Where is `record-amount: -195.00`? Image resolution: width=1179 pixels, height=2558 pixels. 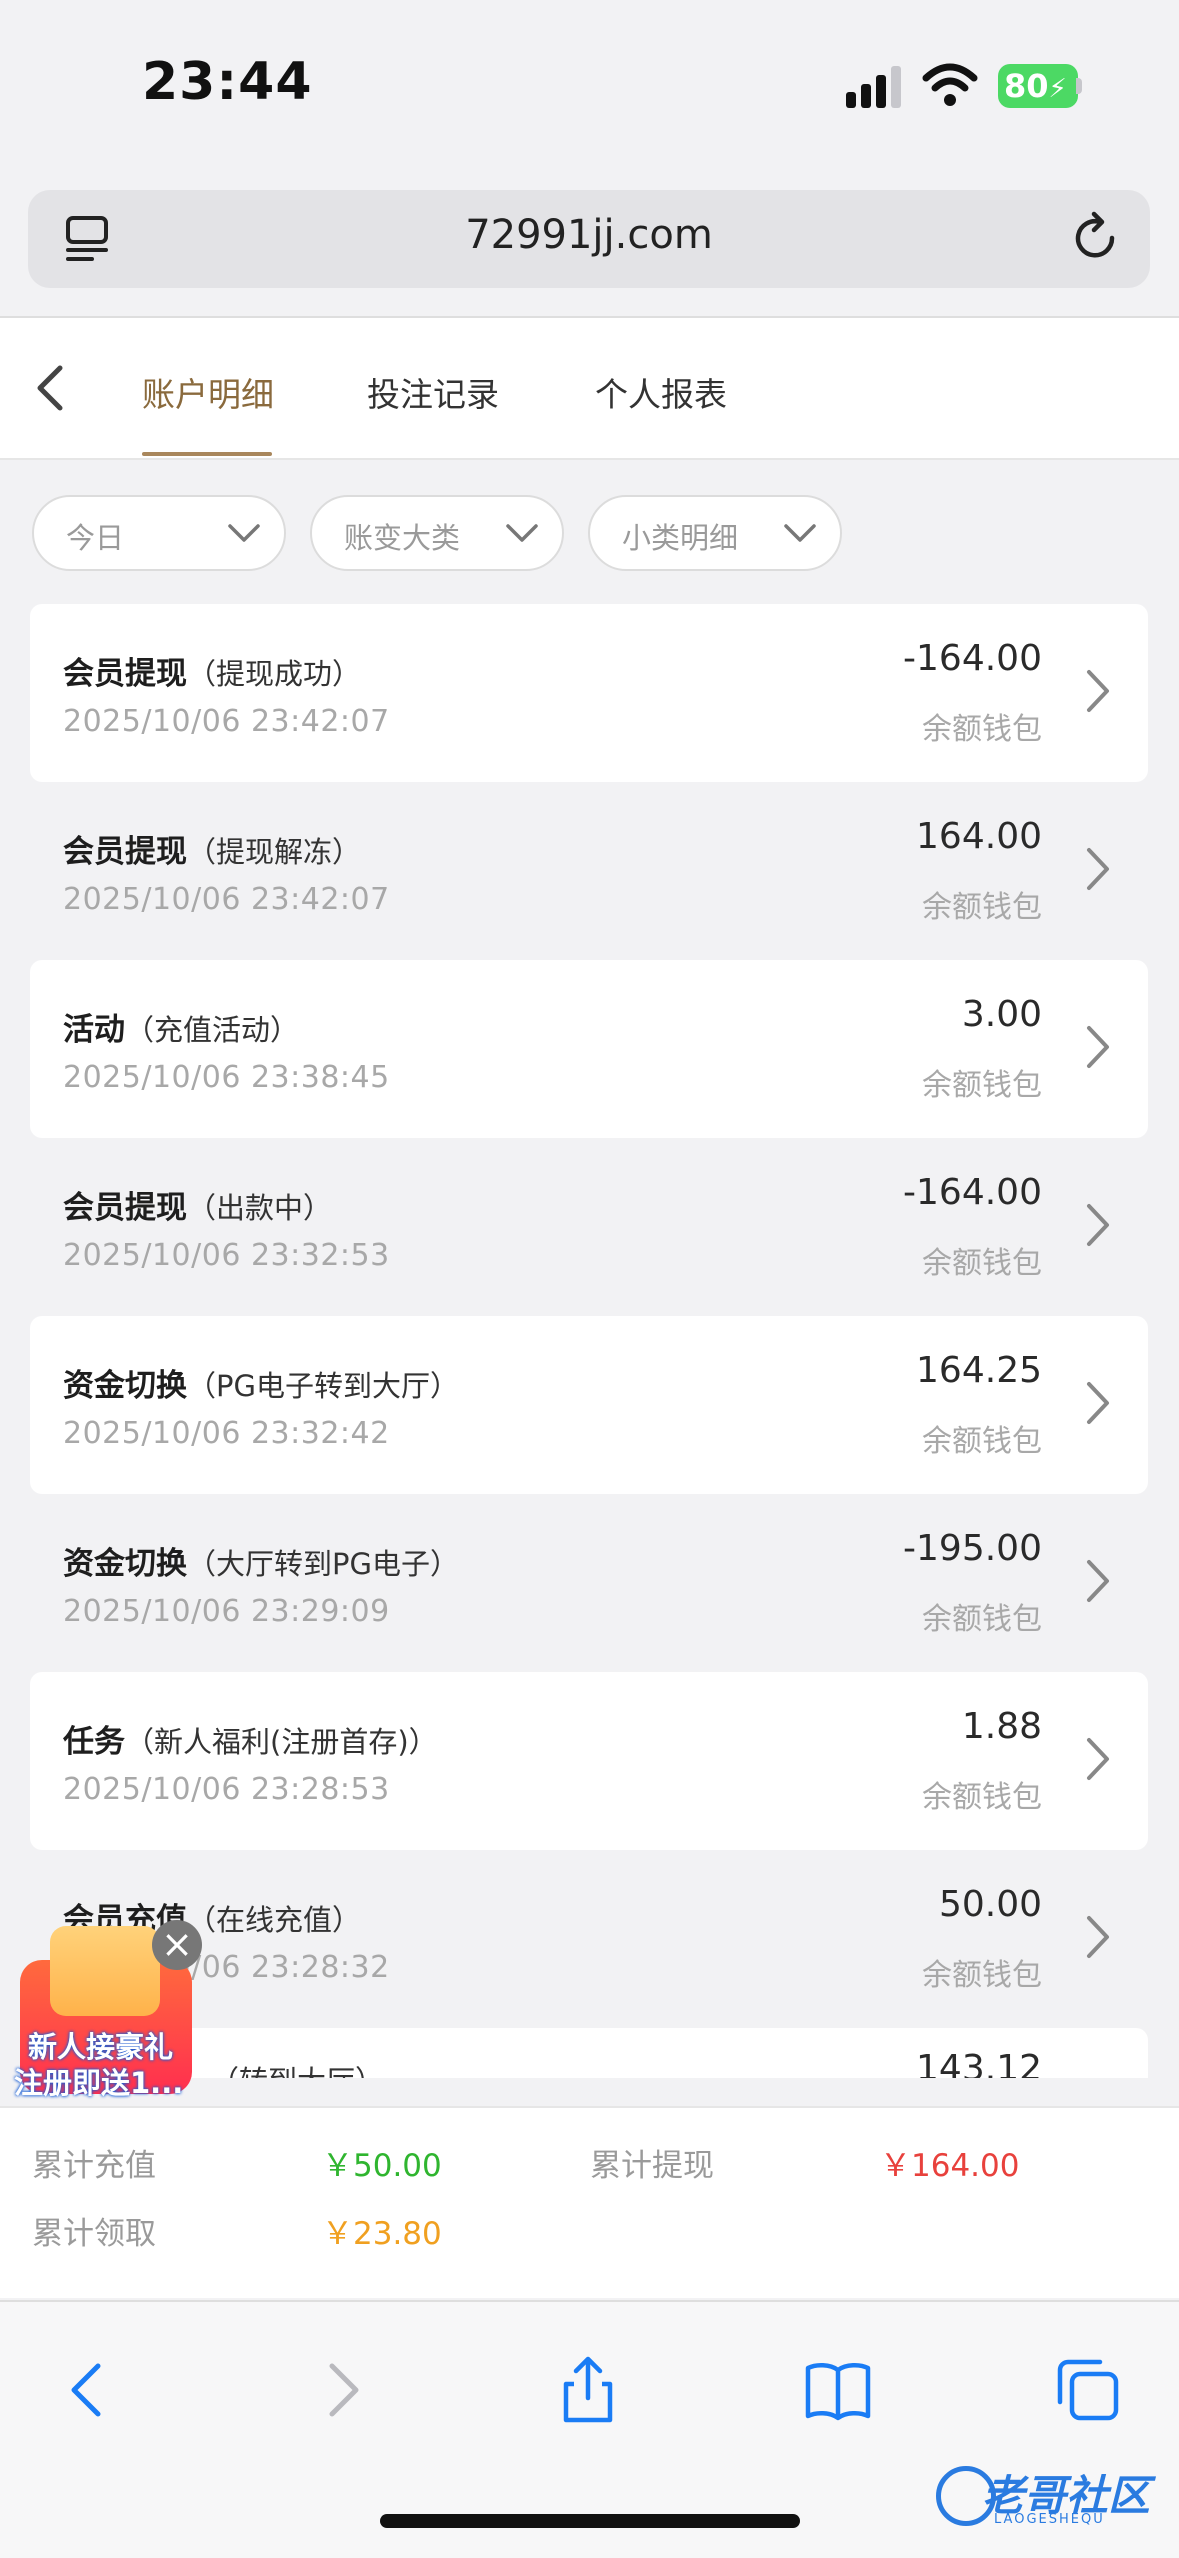
record-amount: -195.00 is located at coordinates (972, 1548).